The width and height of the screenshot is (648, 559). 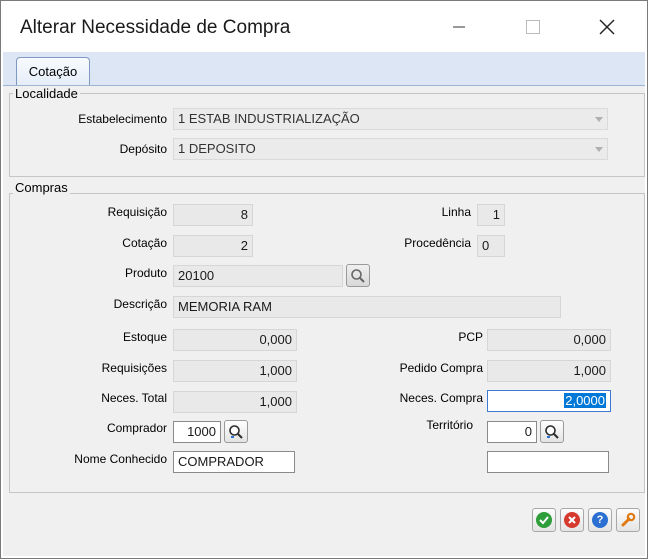 What do you see at coordinates (46, 93) in the screenshot?
I see `localidade-legend: Localidade` at bounding box center [46, 93].